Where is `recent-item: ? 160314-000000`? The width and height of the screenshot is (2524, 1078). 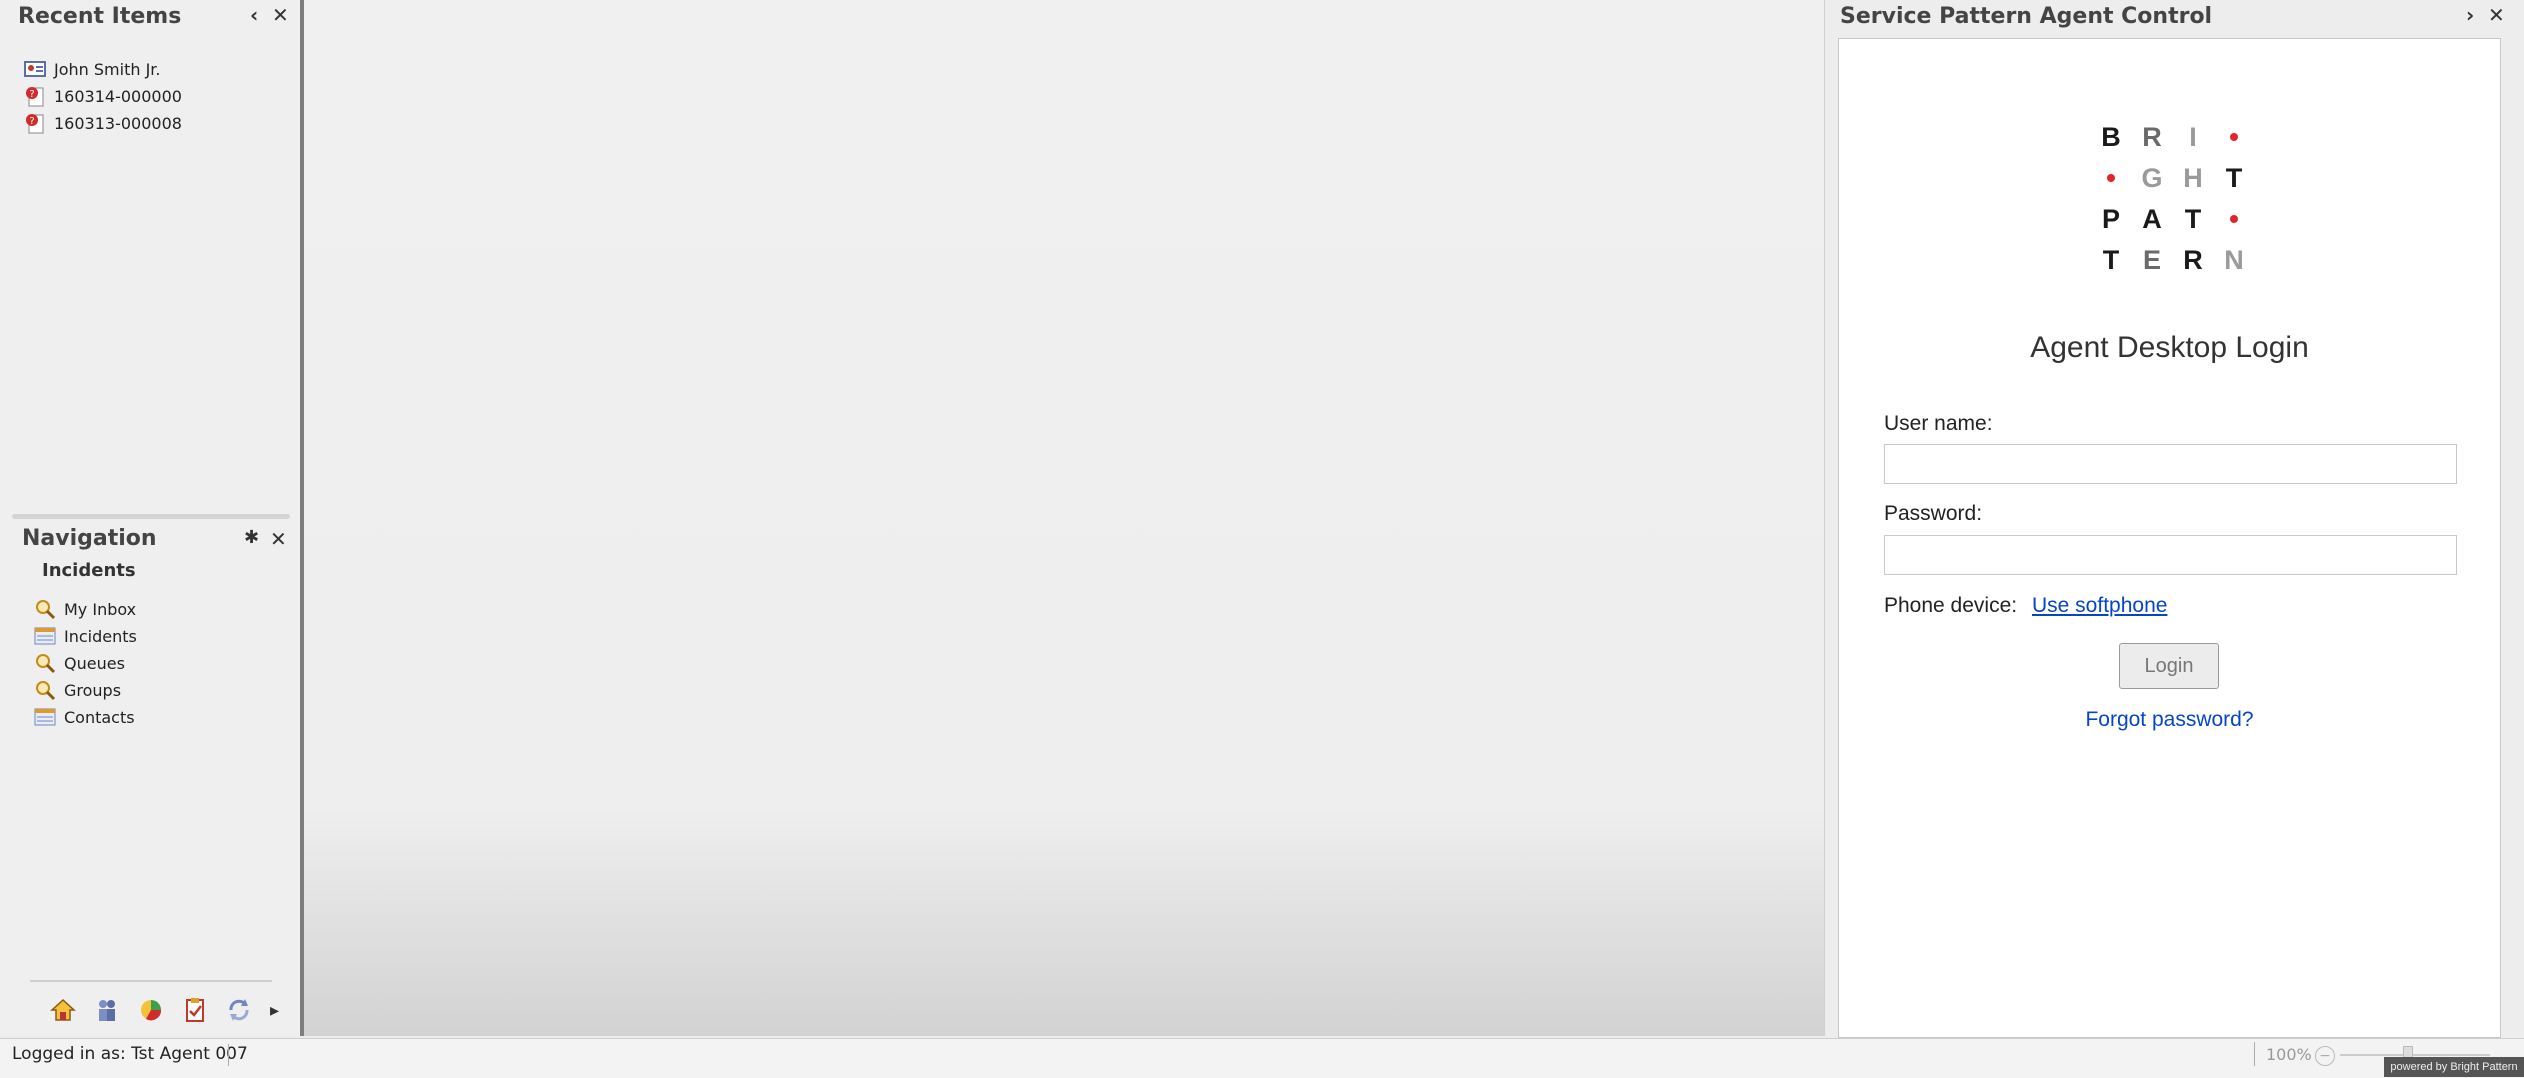 recent-item: ? 160314-000000 is located at coordinates (103, 96).